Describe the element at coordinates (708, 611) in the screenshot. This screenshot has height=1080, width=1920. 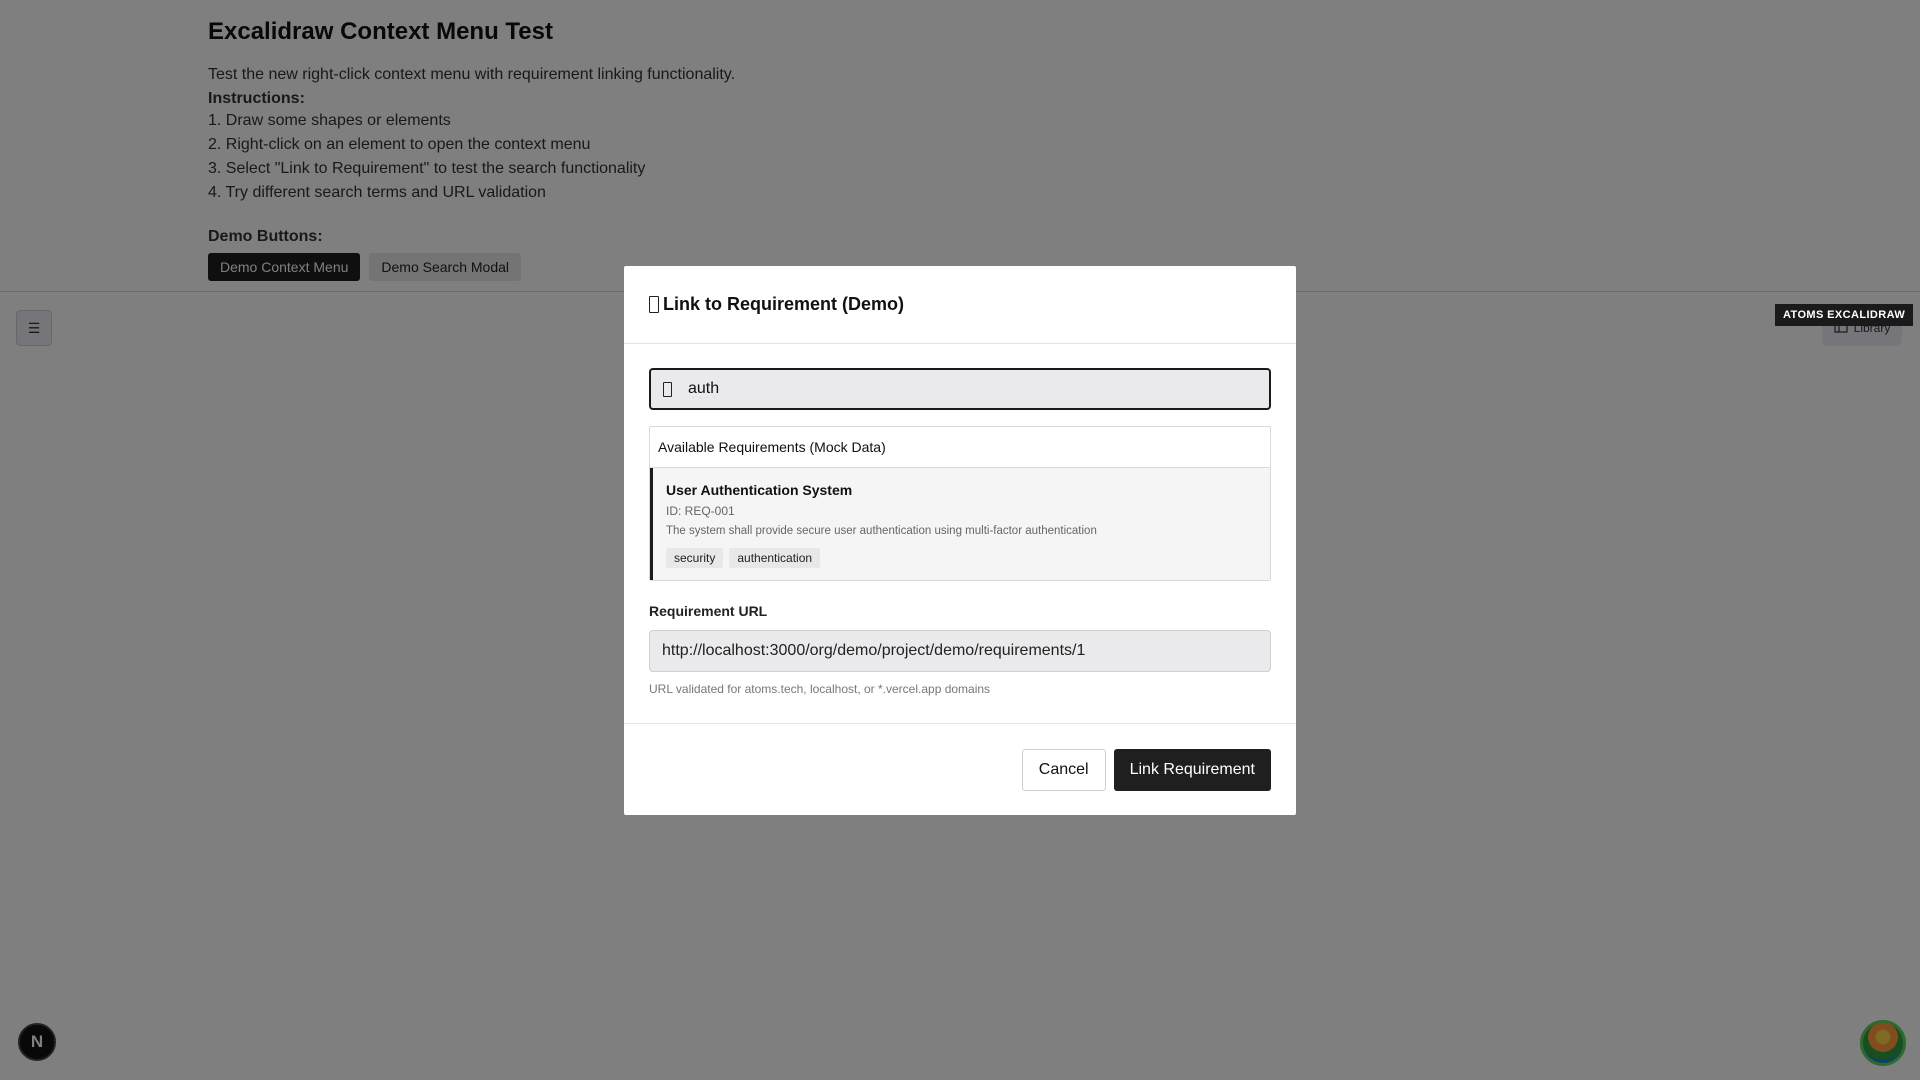
I see `url-label: Requirement URL` at that location.